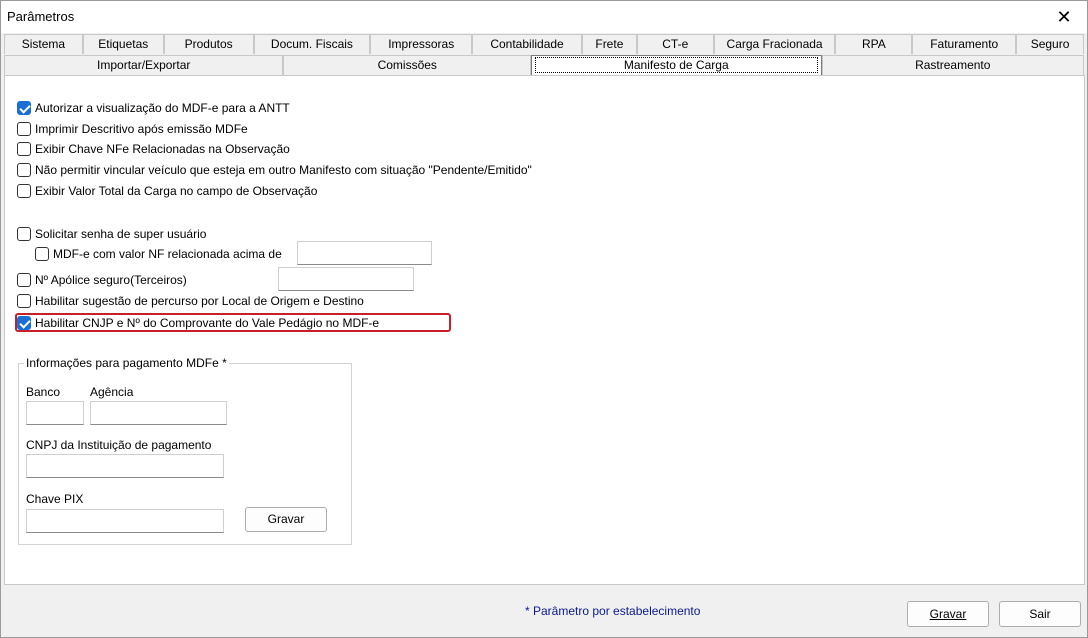 The image size is (1088, 638). I want to click on cnpj-input, so click(125, 466).